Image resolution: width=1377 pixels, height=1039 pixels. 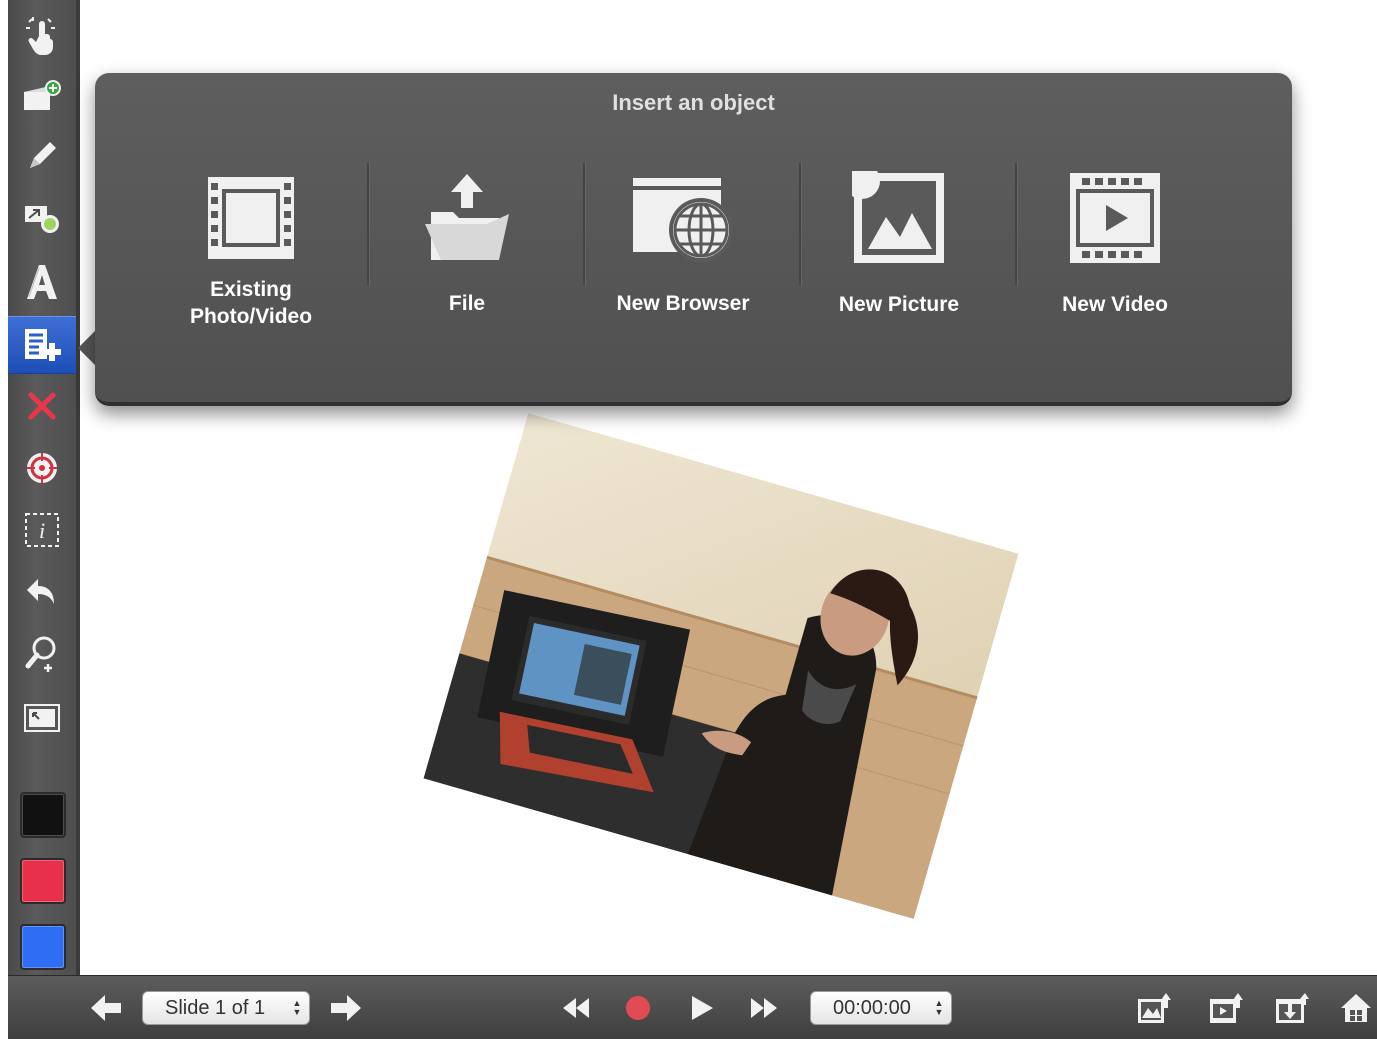 What do you see at coordinates (898, 217) in the screenshot?
I see `picture-icon` at bounding box center [898, 217].